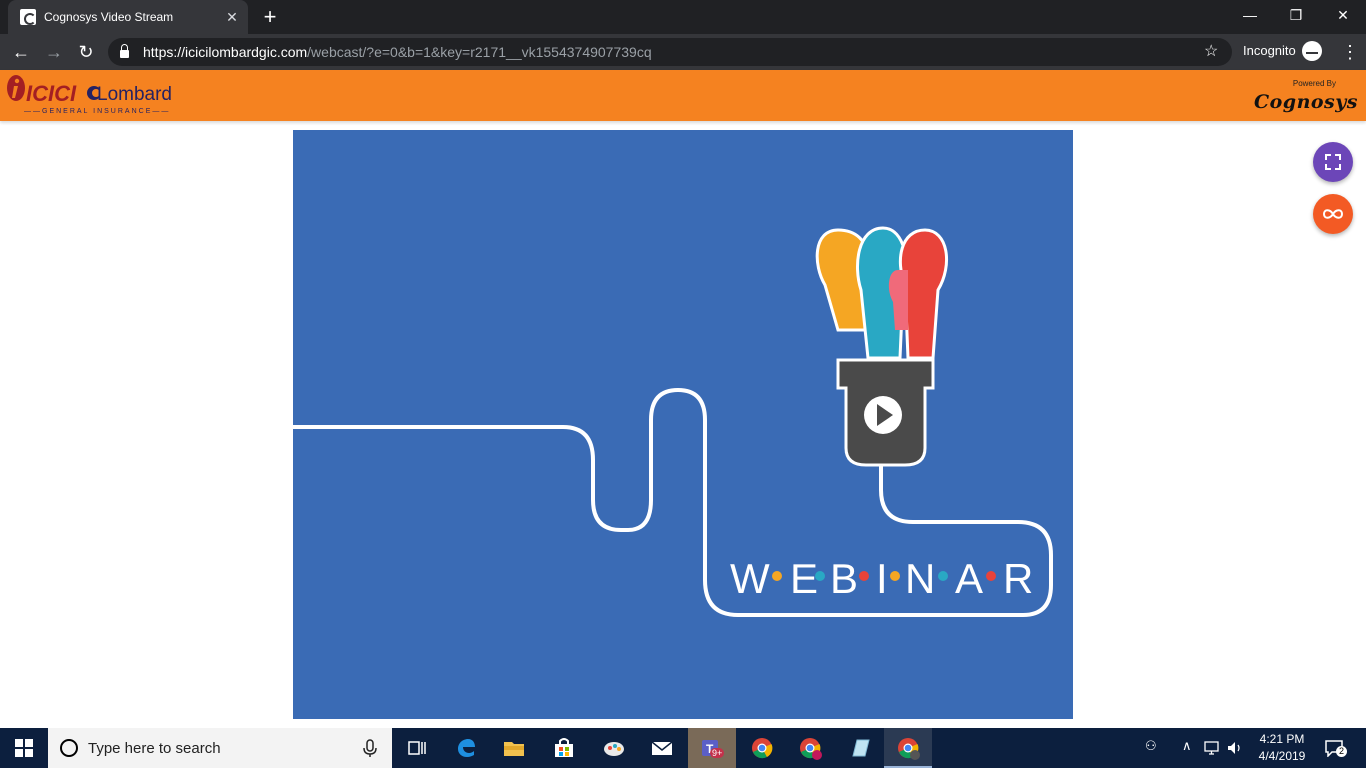 The height and width of the screenshot is (768, 1366). I want to click on url-domain: https://icicilombardgic.com, so click(225, 52).